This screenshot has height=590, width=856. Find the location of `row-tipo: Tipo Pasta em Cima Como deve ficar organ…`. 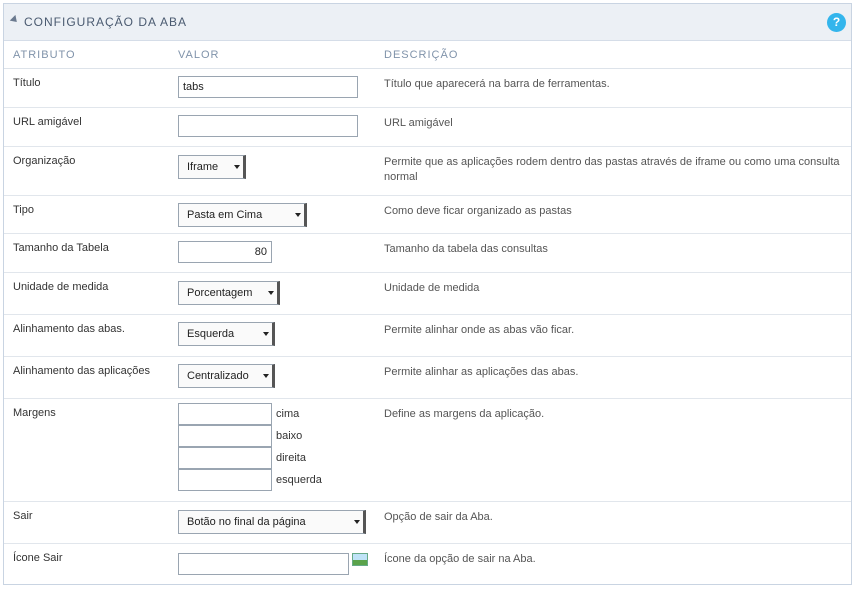

row-tipo: Tipo Pasta em Cima Como deve ficar organ… is located at coordinates (427, 215).